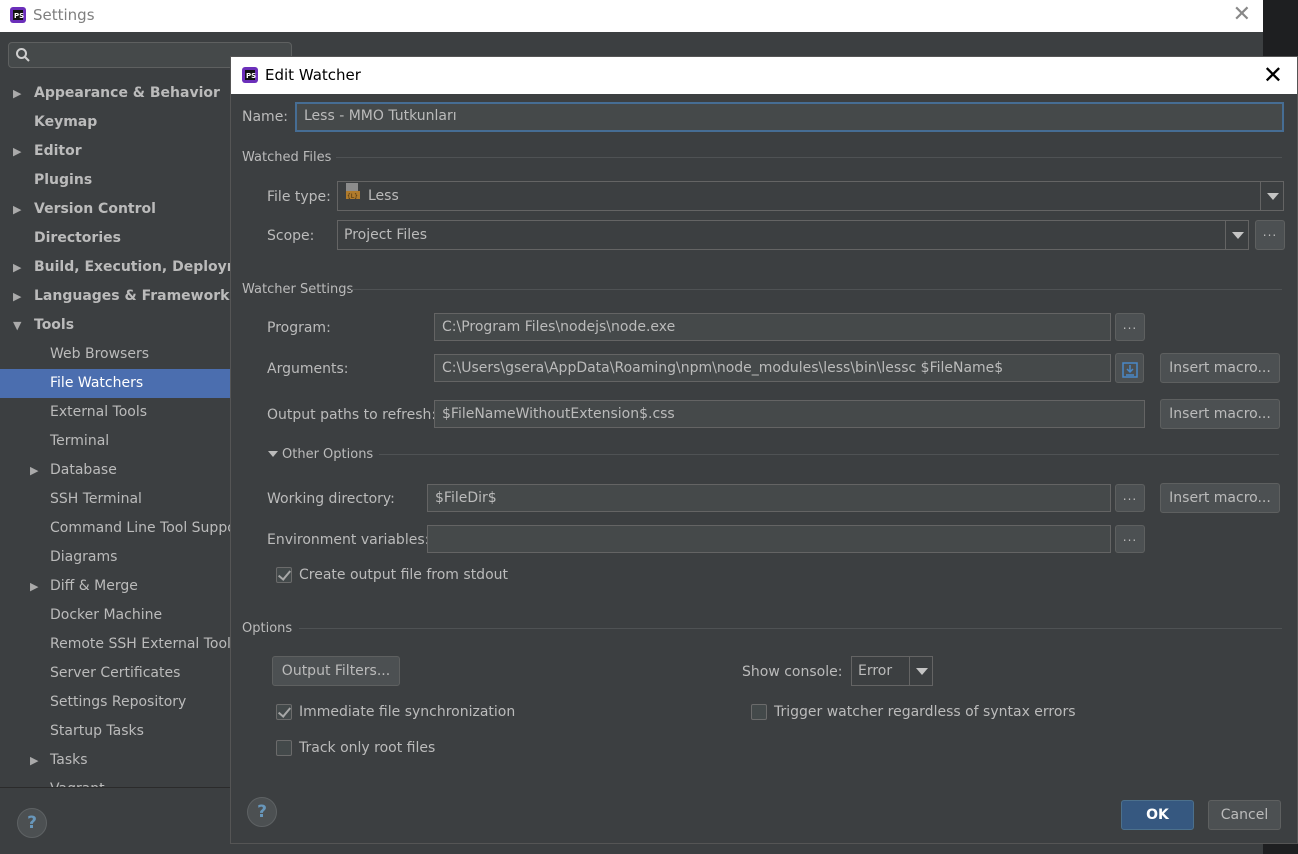 This screenshot has height=854, width=1298. I want to click on help-button: ?, so click(262, 812).